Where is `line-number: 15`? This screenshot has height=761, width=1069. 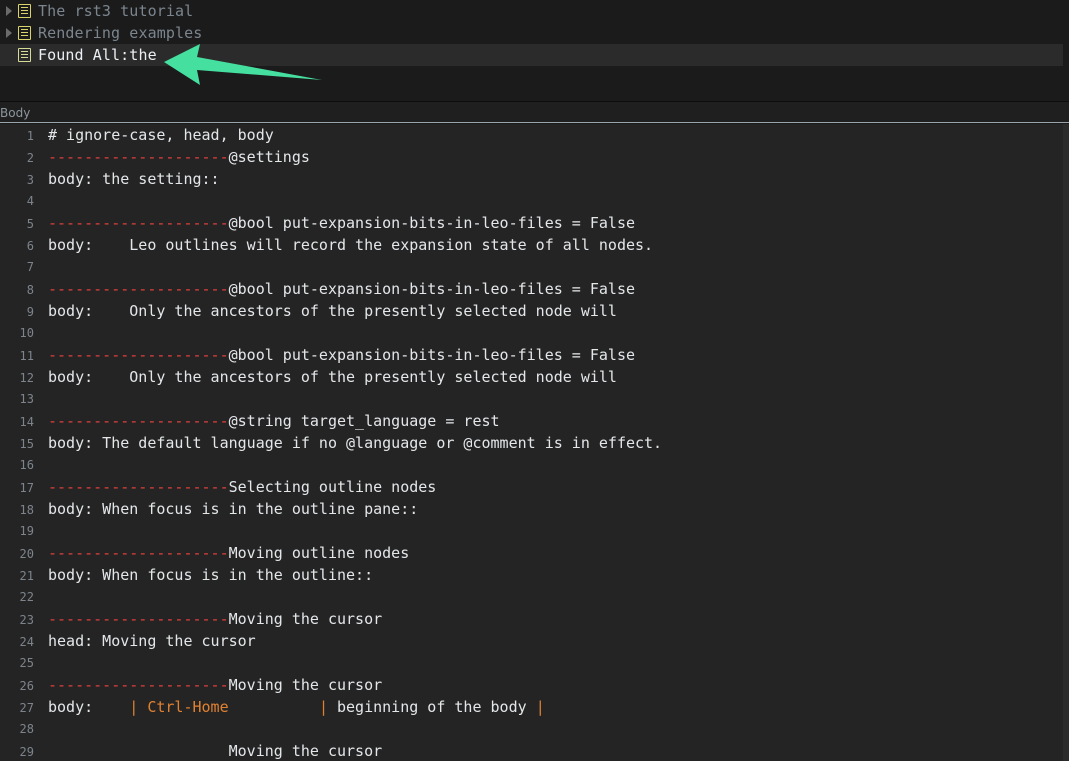 line-number: 15 is located at coordinates (26, 444).